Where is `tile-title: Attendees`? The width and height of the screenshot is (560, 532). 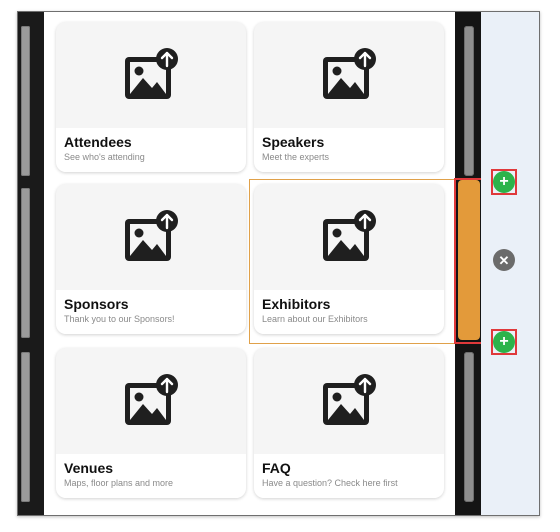 tile-title: Attendees is located at coordinates (98, 142).